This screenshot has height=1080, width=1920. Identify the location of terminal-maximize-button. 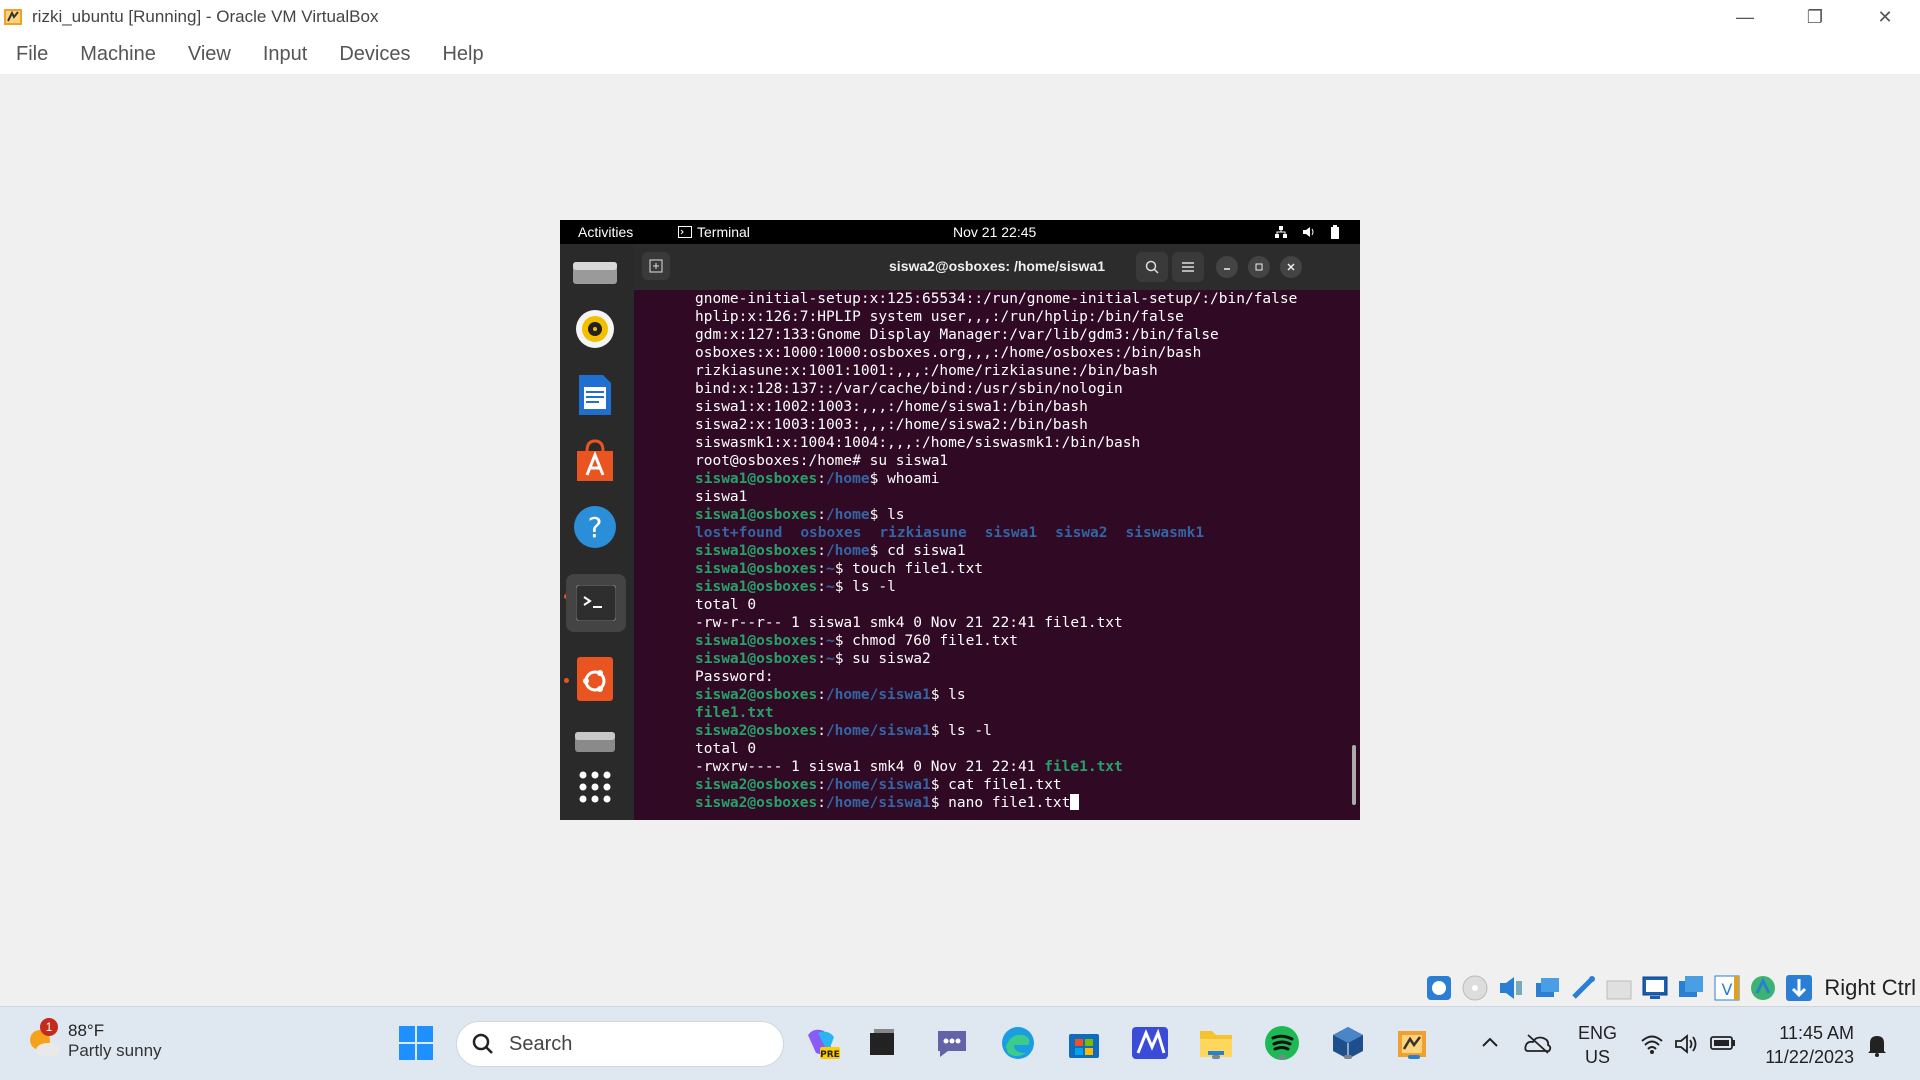
(1259, 267).